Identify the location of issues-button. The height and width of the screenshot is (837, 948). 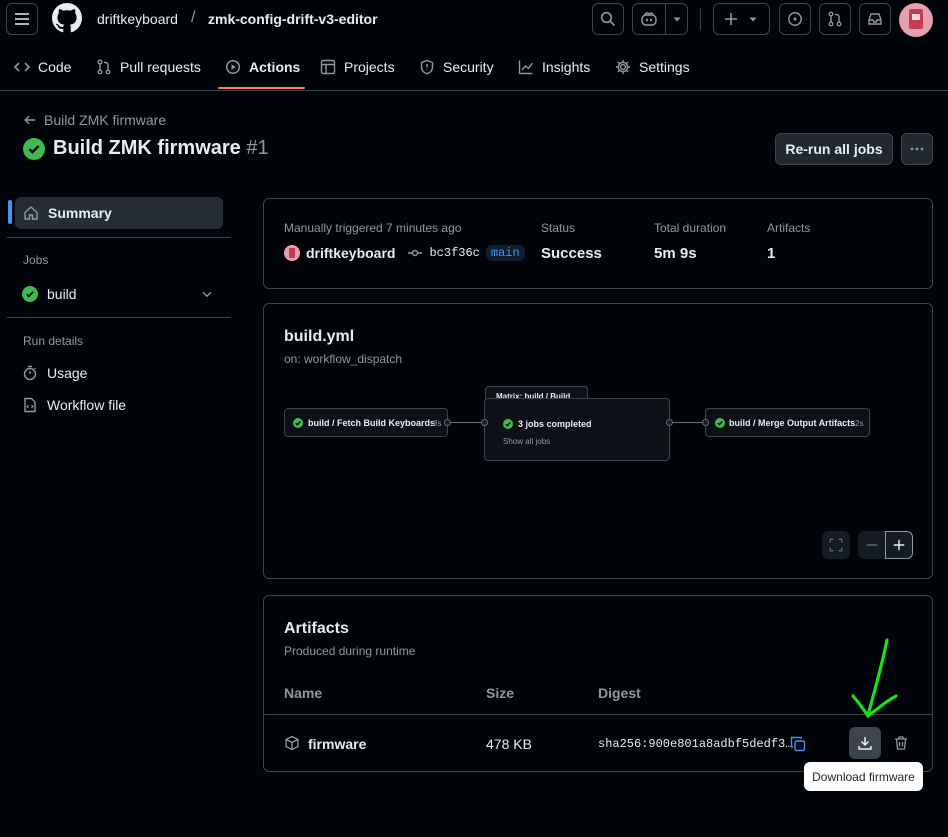
(795, 19).